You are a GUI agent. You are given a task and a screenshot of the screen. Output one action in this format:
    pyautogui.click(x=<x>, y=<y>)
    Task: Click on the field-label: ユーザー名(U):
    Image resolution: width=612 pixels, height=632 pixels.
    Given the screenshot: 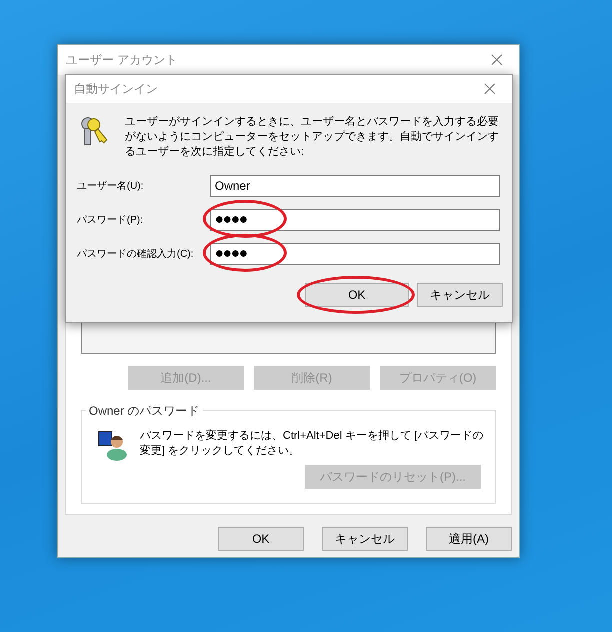 What is the action you would take?
    pyautogui.click(x=111, y=187)
    